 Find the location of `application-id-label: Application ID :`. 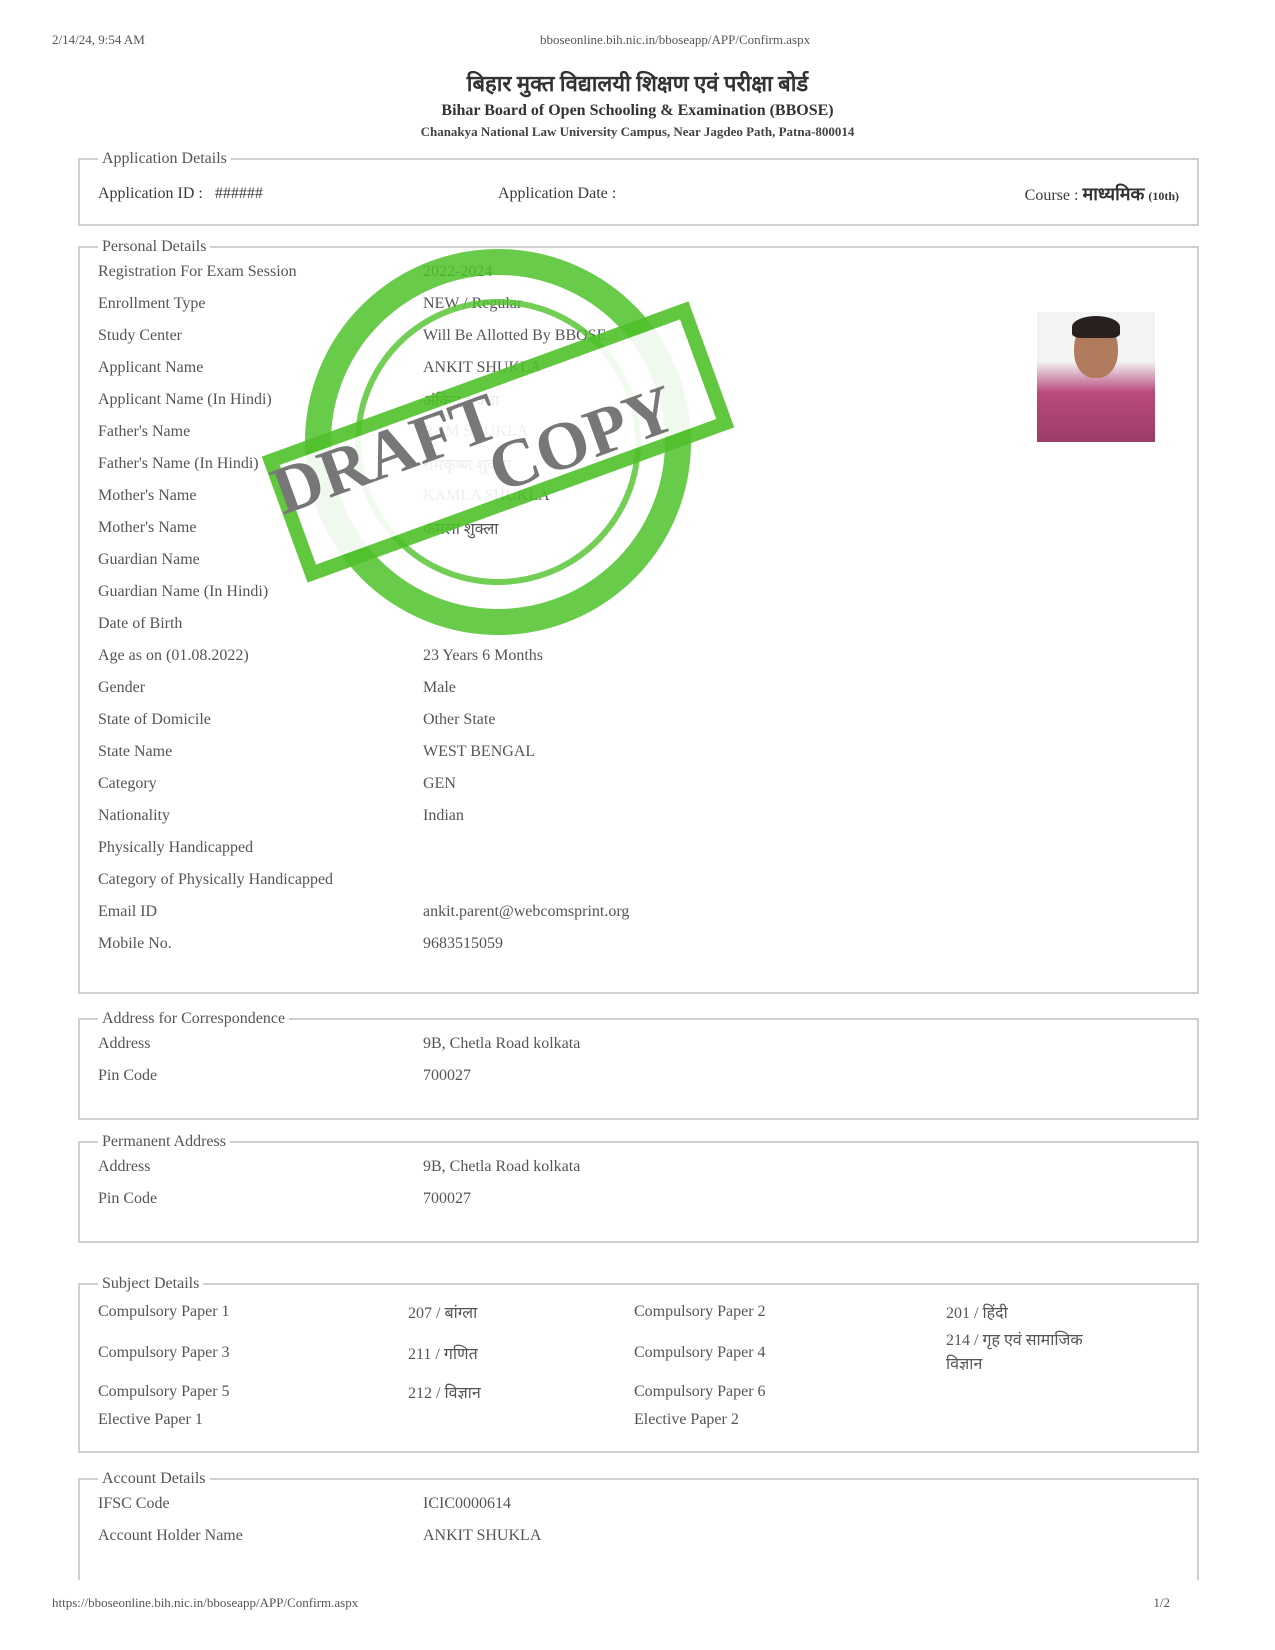

application-id-label: Application ID : is located at coordinates (150, 193).